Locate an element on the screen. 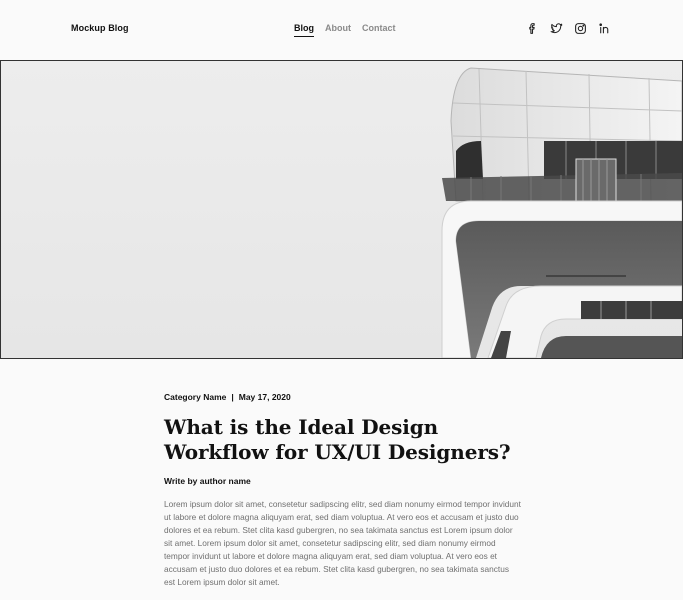 The width and height of the screenshot is (683, 600). instagram-icon is located at coordinates (580, 28).